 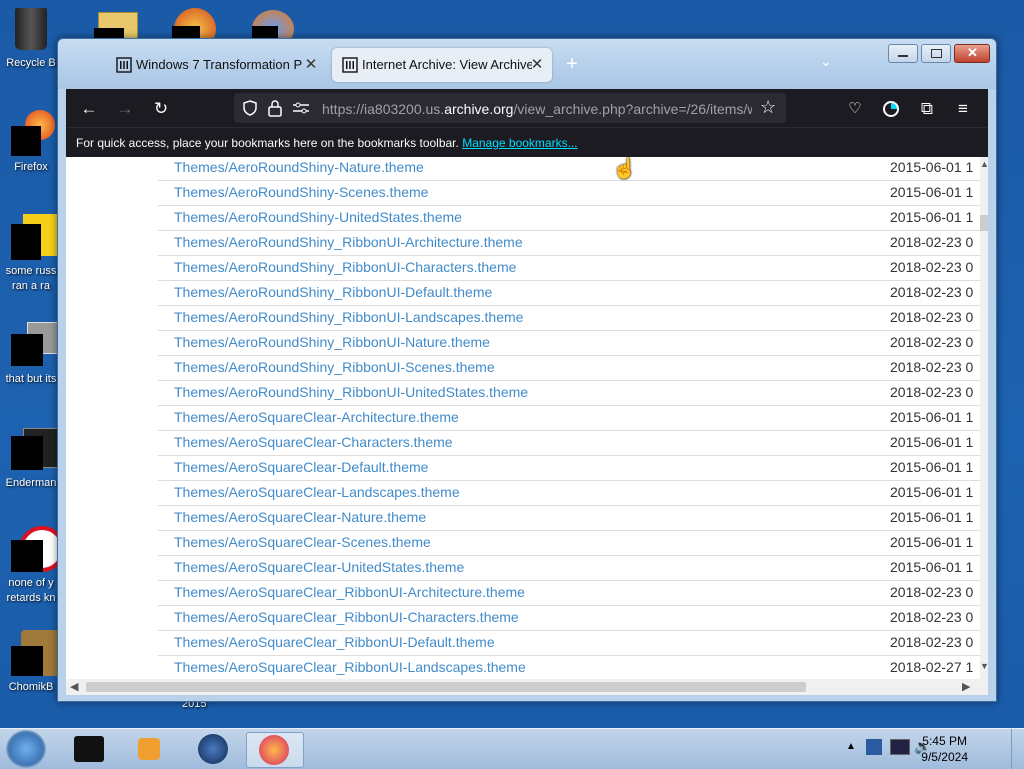 What do you see at coordinates (313, 442) in the screenshot?
I see `file-link: Themes/AeroSquareClear-Characters.theme` at bounding box center [313, 442].